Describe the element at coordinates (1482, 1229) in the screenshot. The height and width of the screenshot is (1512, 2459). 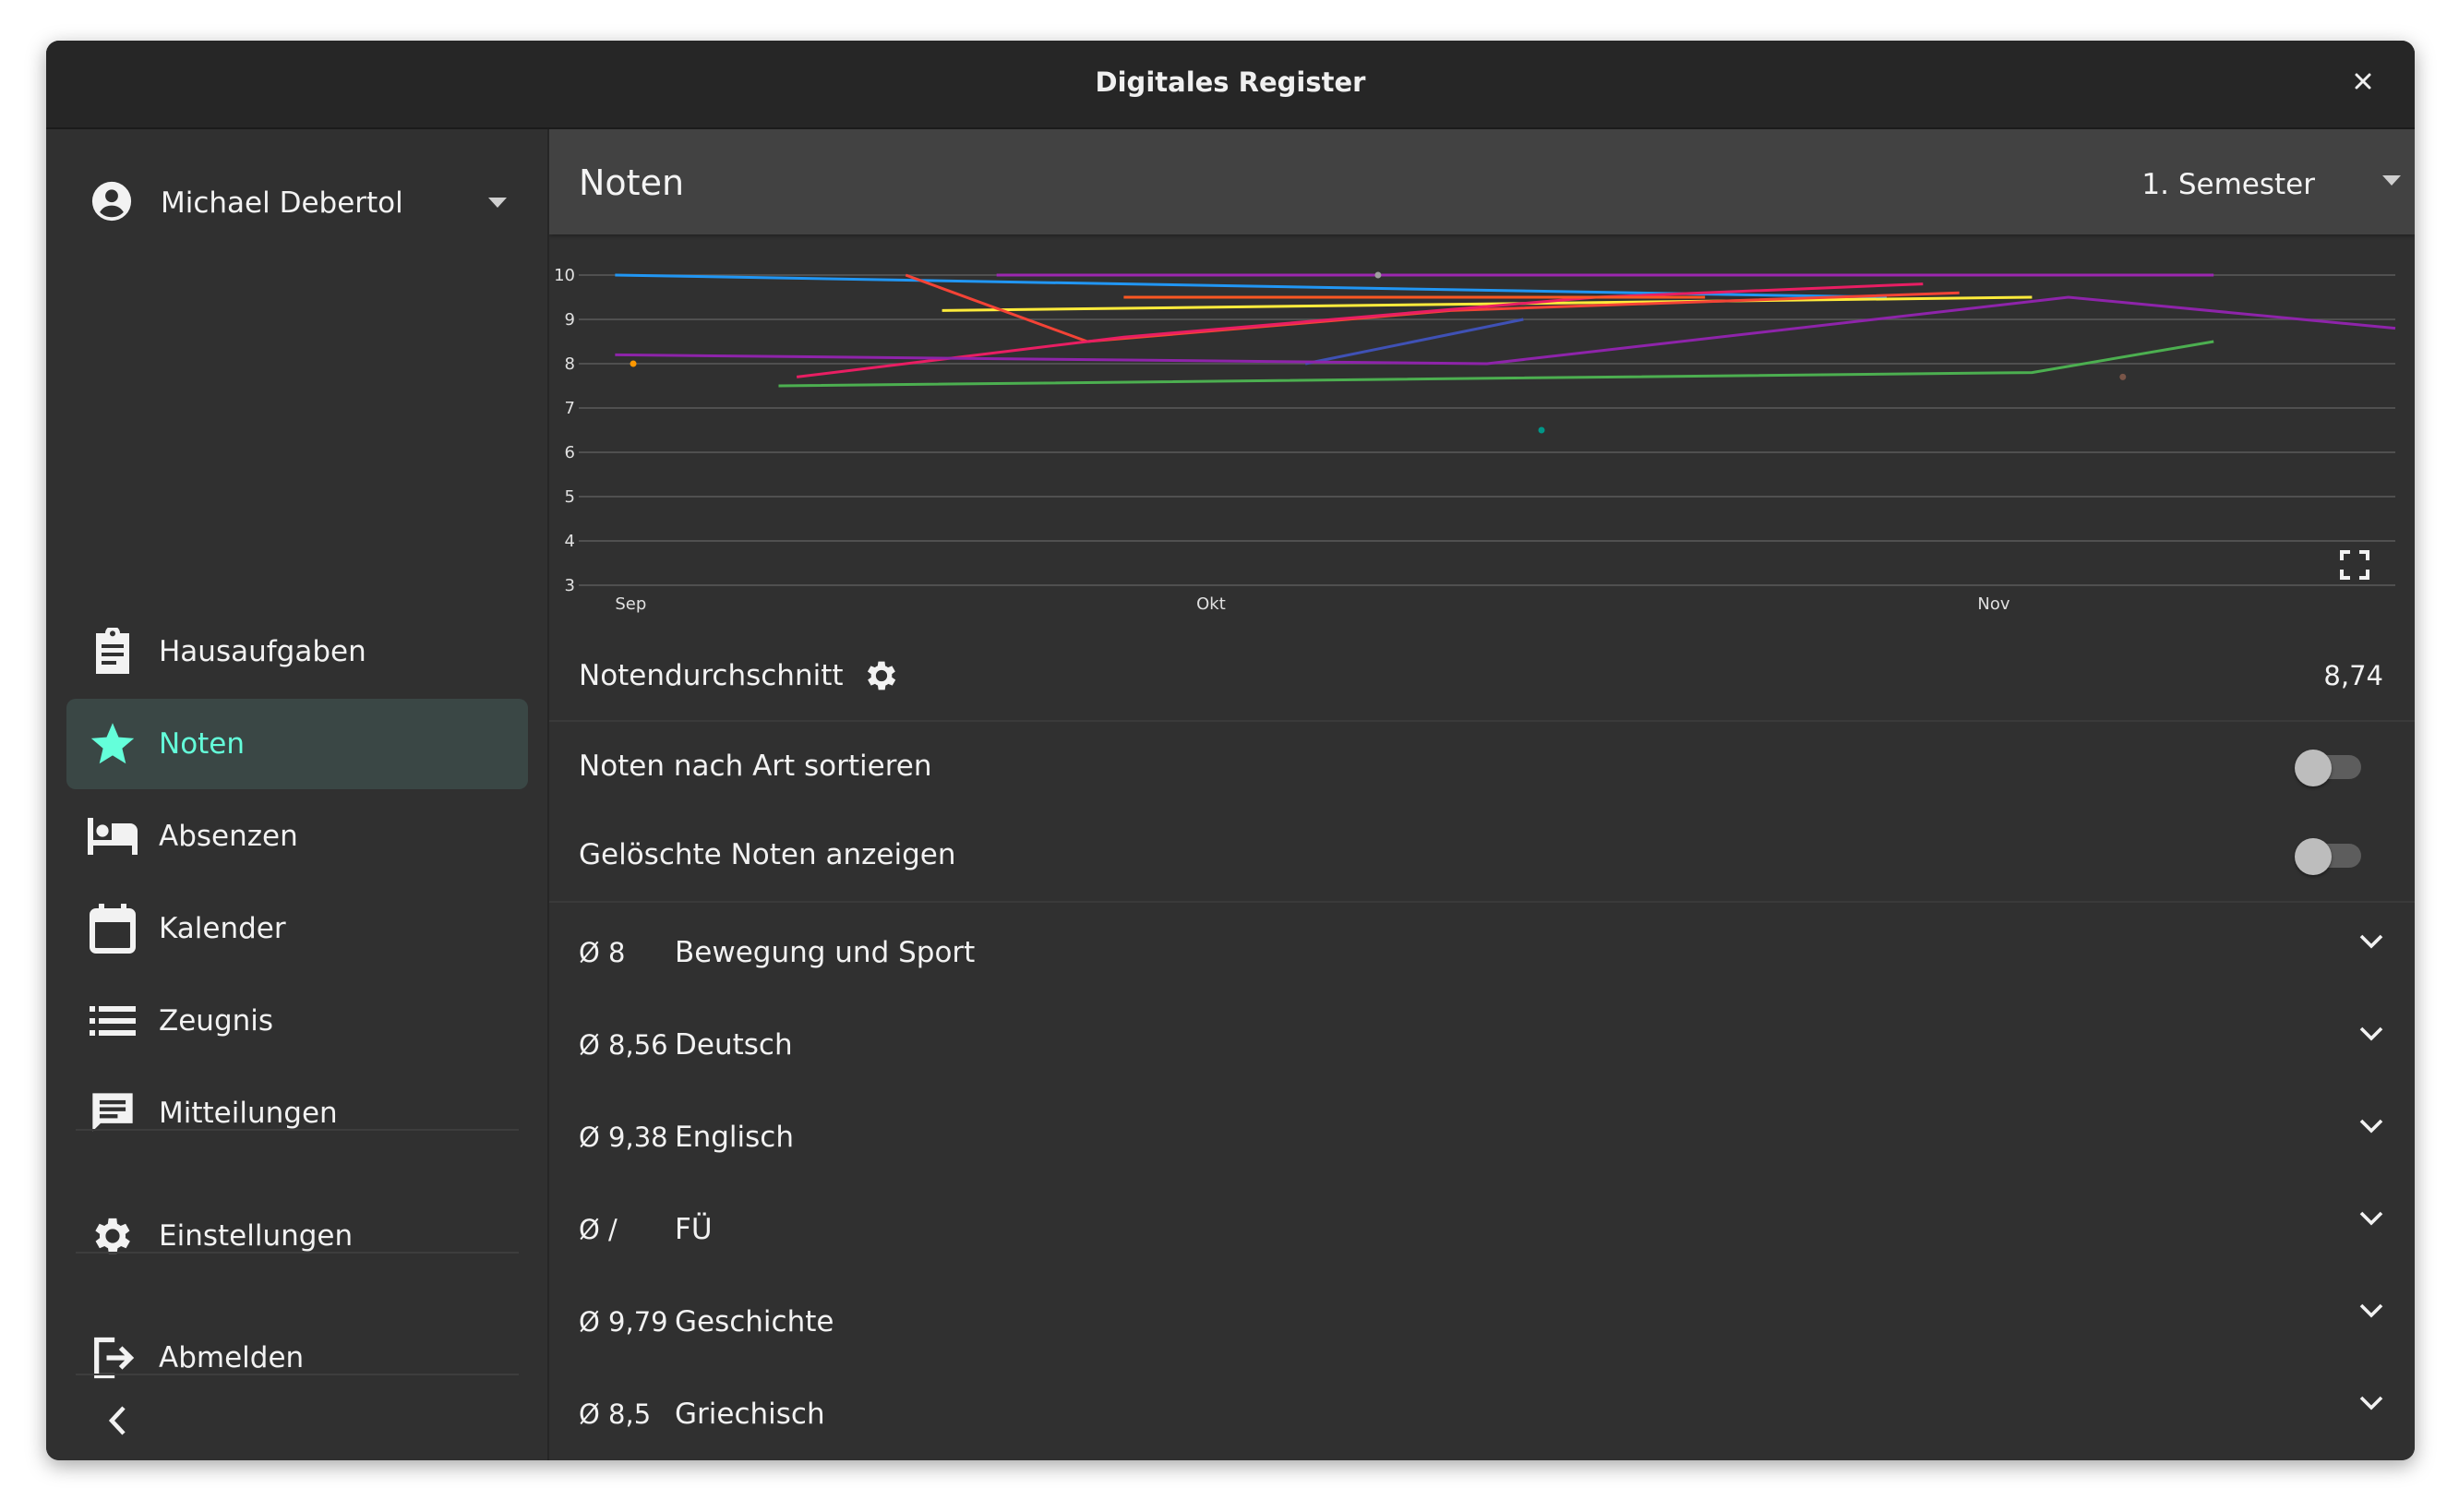
I see `subject-row: Ø / FÜ` at that location.